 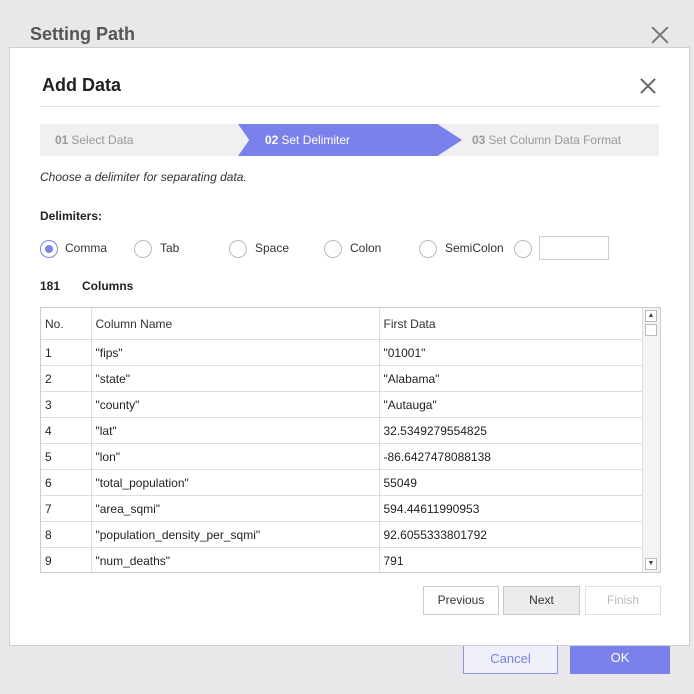 I want to click on cell-column-name: "lon", so click(x=235, y=456).